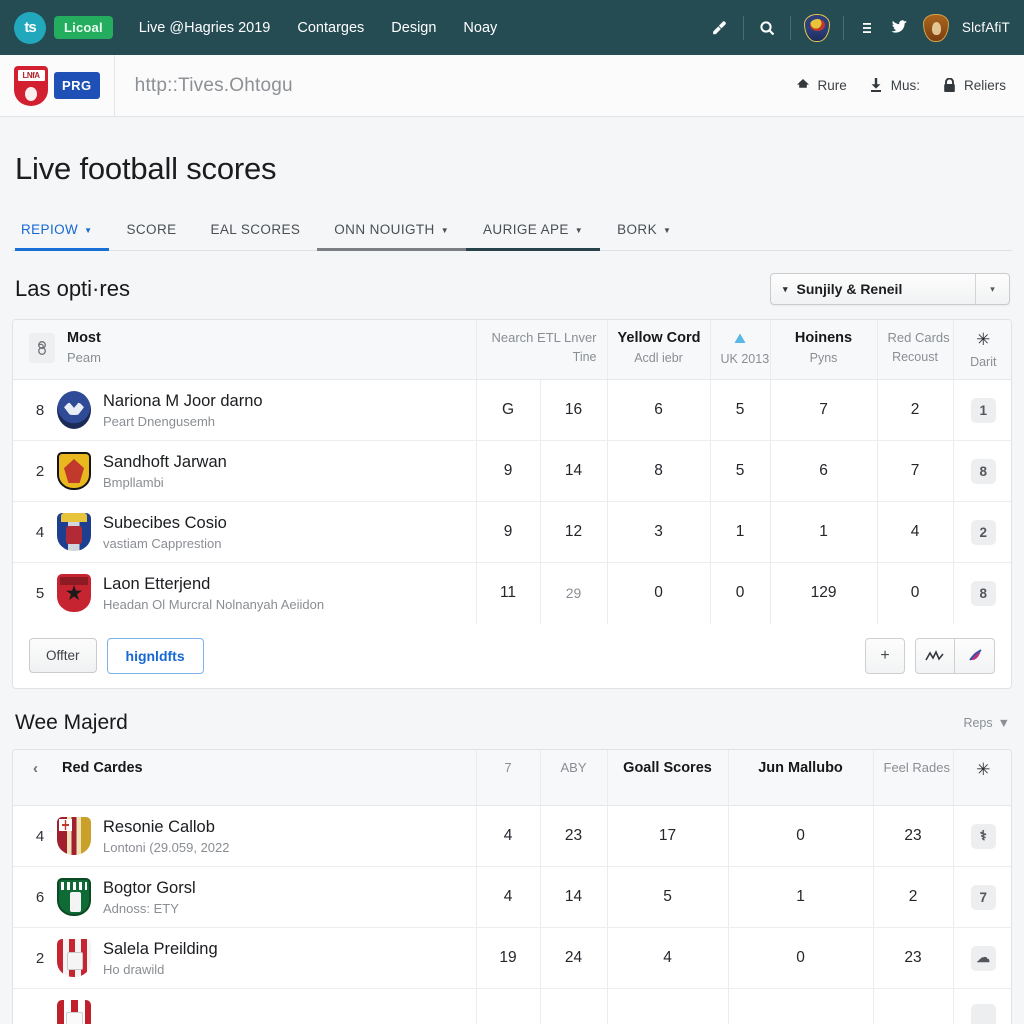 This screenshot has width=1024, height=1024. I want to click on search-icon, so click(767, 28).